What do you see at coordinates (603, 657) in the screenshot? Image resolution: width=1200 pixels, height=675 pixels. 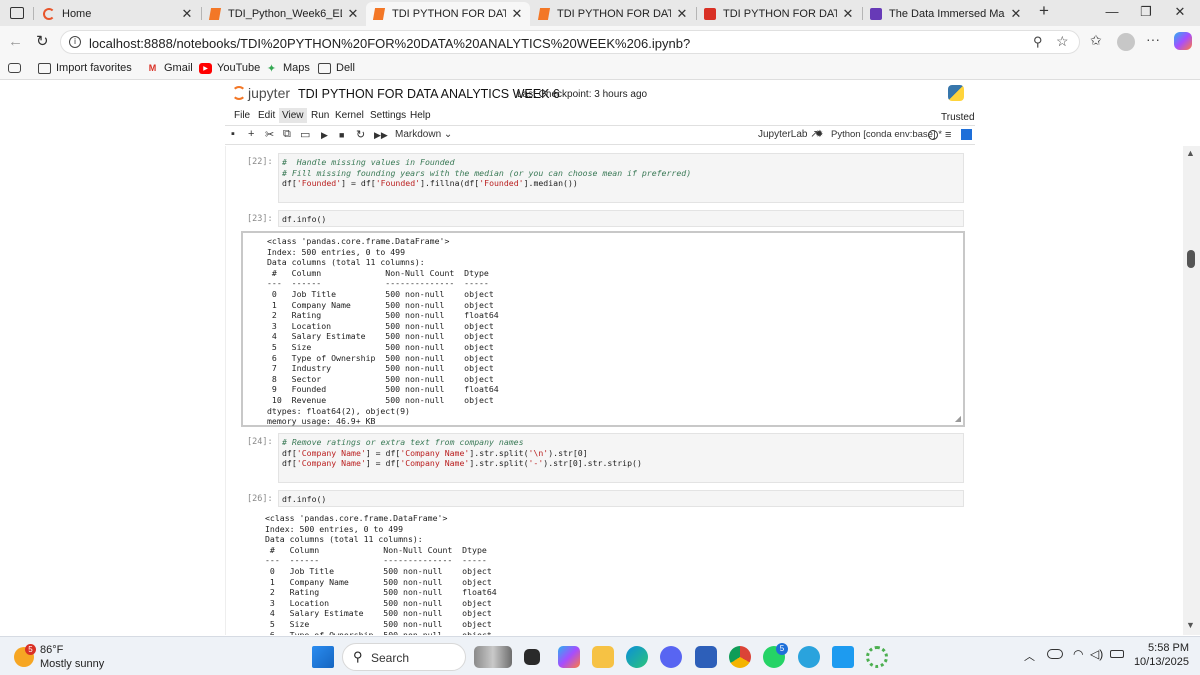 I see `file-explorer-icon` at bounding box center [603, 657].